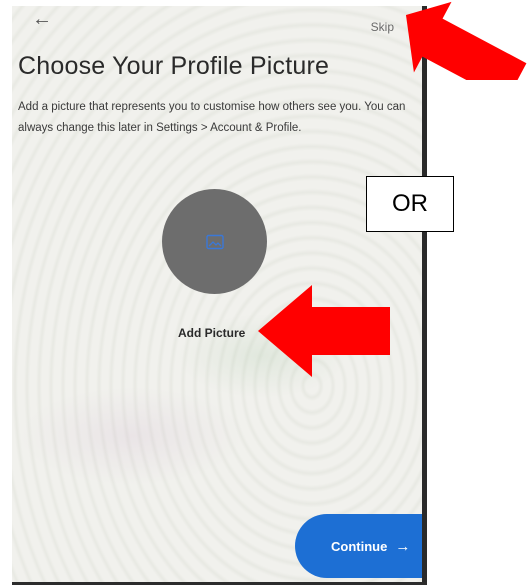 This screenshot has height=585, width=527. I want to click on or-annotation: OR, so click(410, 204).